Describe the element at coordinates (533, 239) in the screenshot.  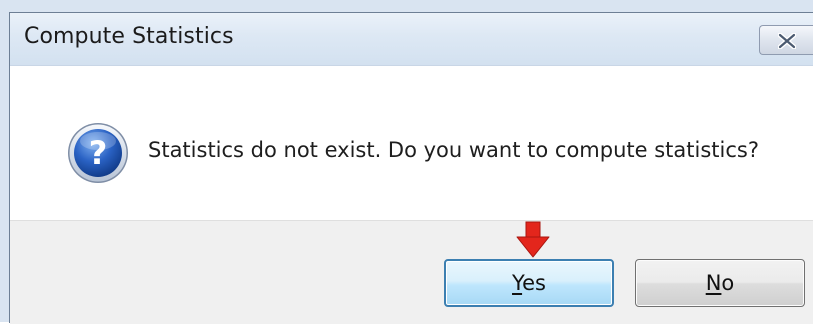
I see `red-arrow-down-icon` at that location.